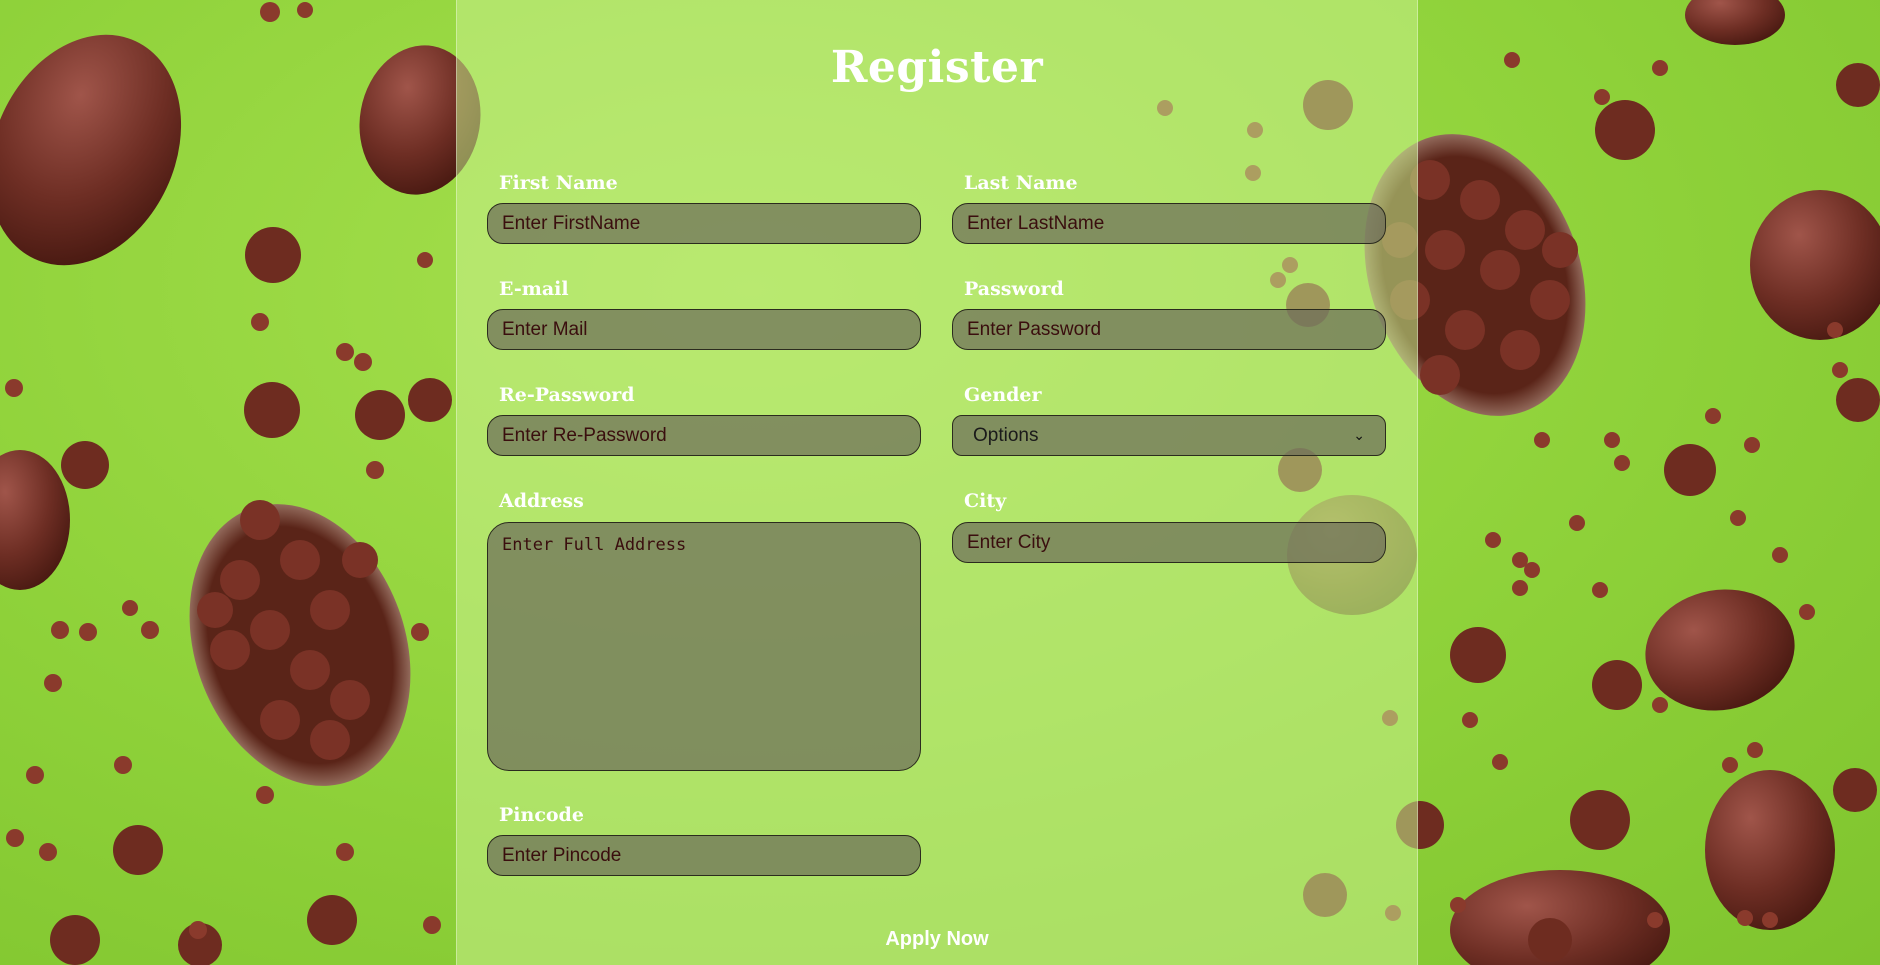  What do you see at coordinates (1014, 289) in the screenshot?
I see `password-label: Password` at bounding box center [1014, 289].